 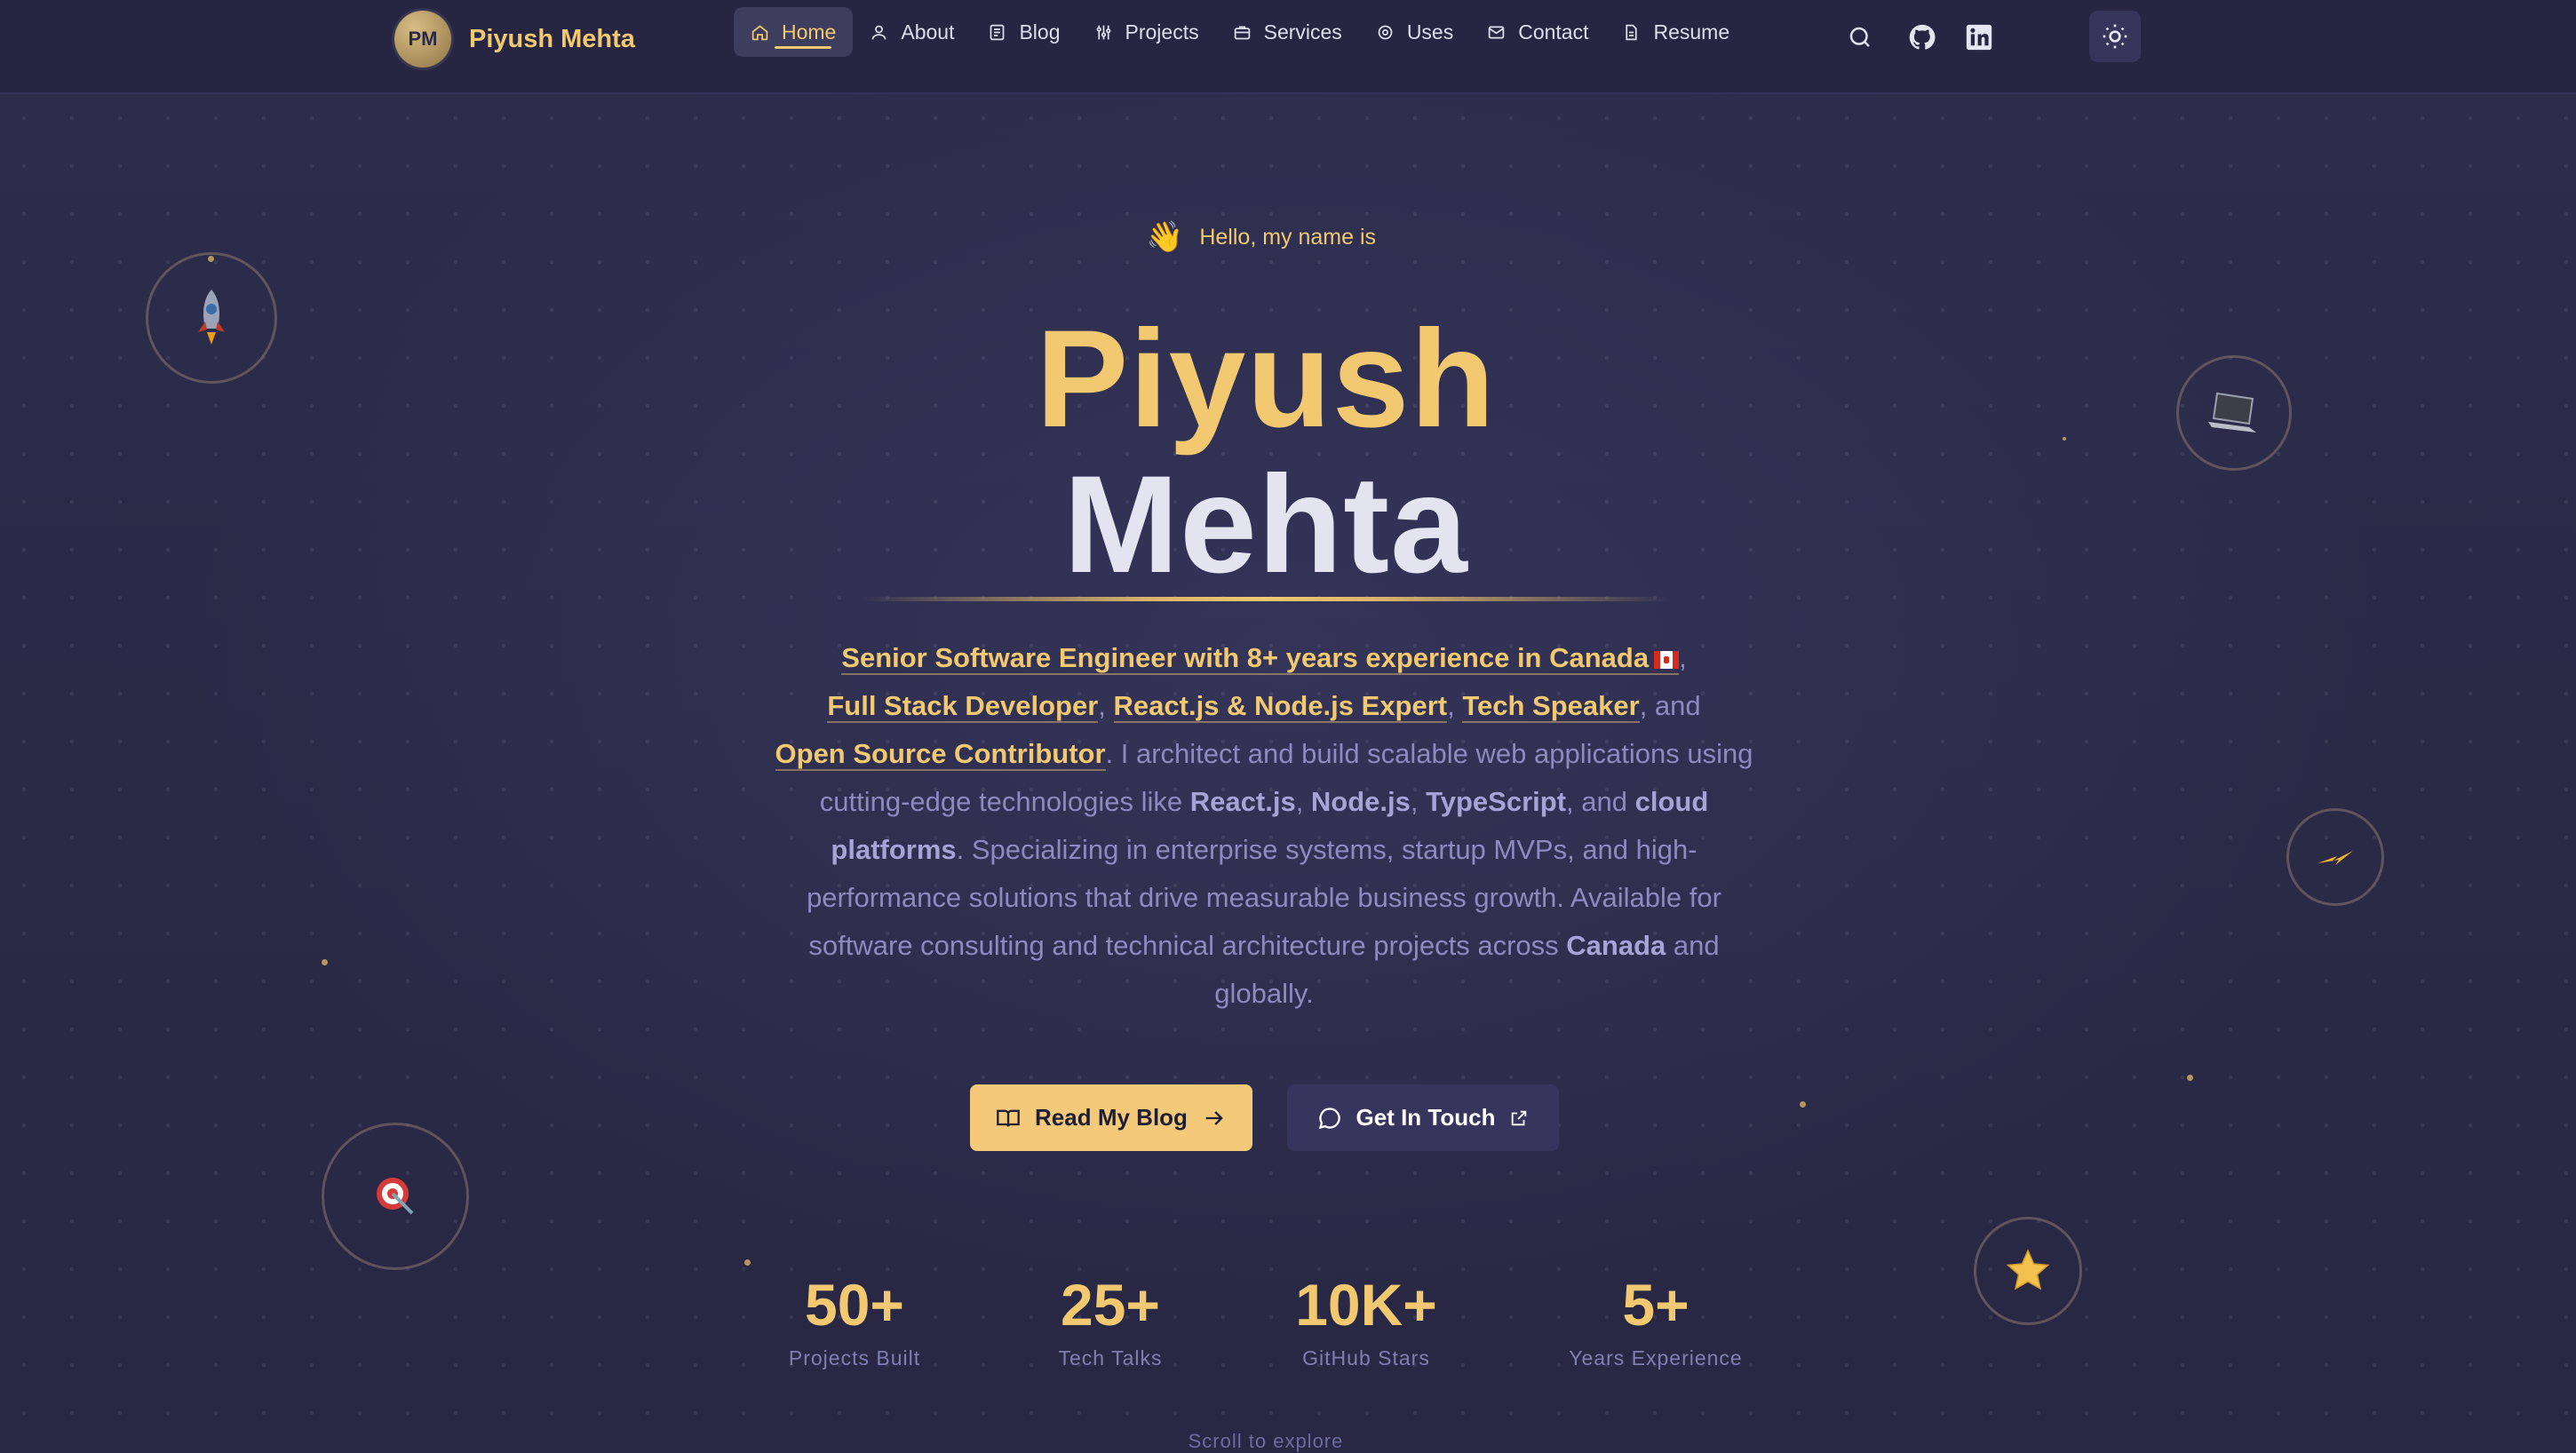 What do you see at coordinates (1496, 32) in the screenshot?
I see `mail-icon` at bounding box center [1496, 32].